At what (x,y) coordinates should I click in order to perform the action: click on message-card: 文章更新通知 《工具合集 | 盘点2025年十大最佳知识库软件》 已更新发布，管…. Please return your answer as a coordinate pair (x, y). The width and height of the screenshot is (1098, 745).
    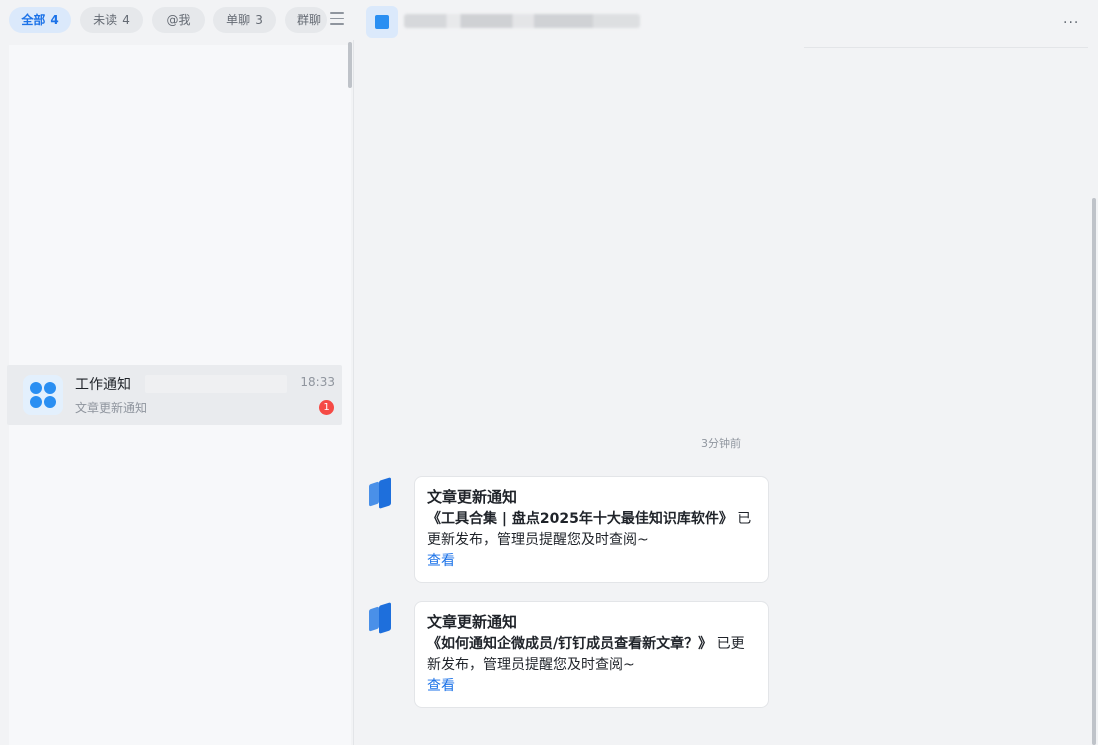
    Looking at the image, I should click on (591, 529).